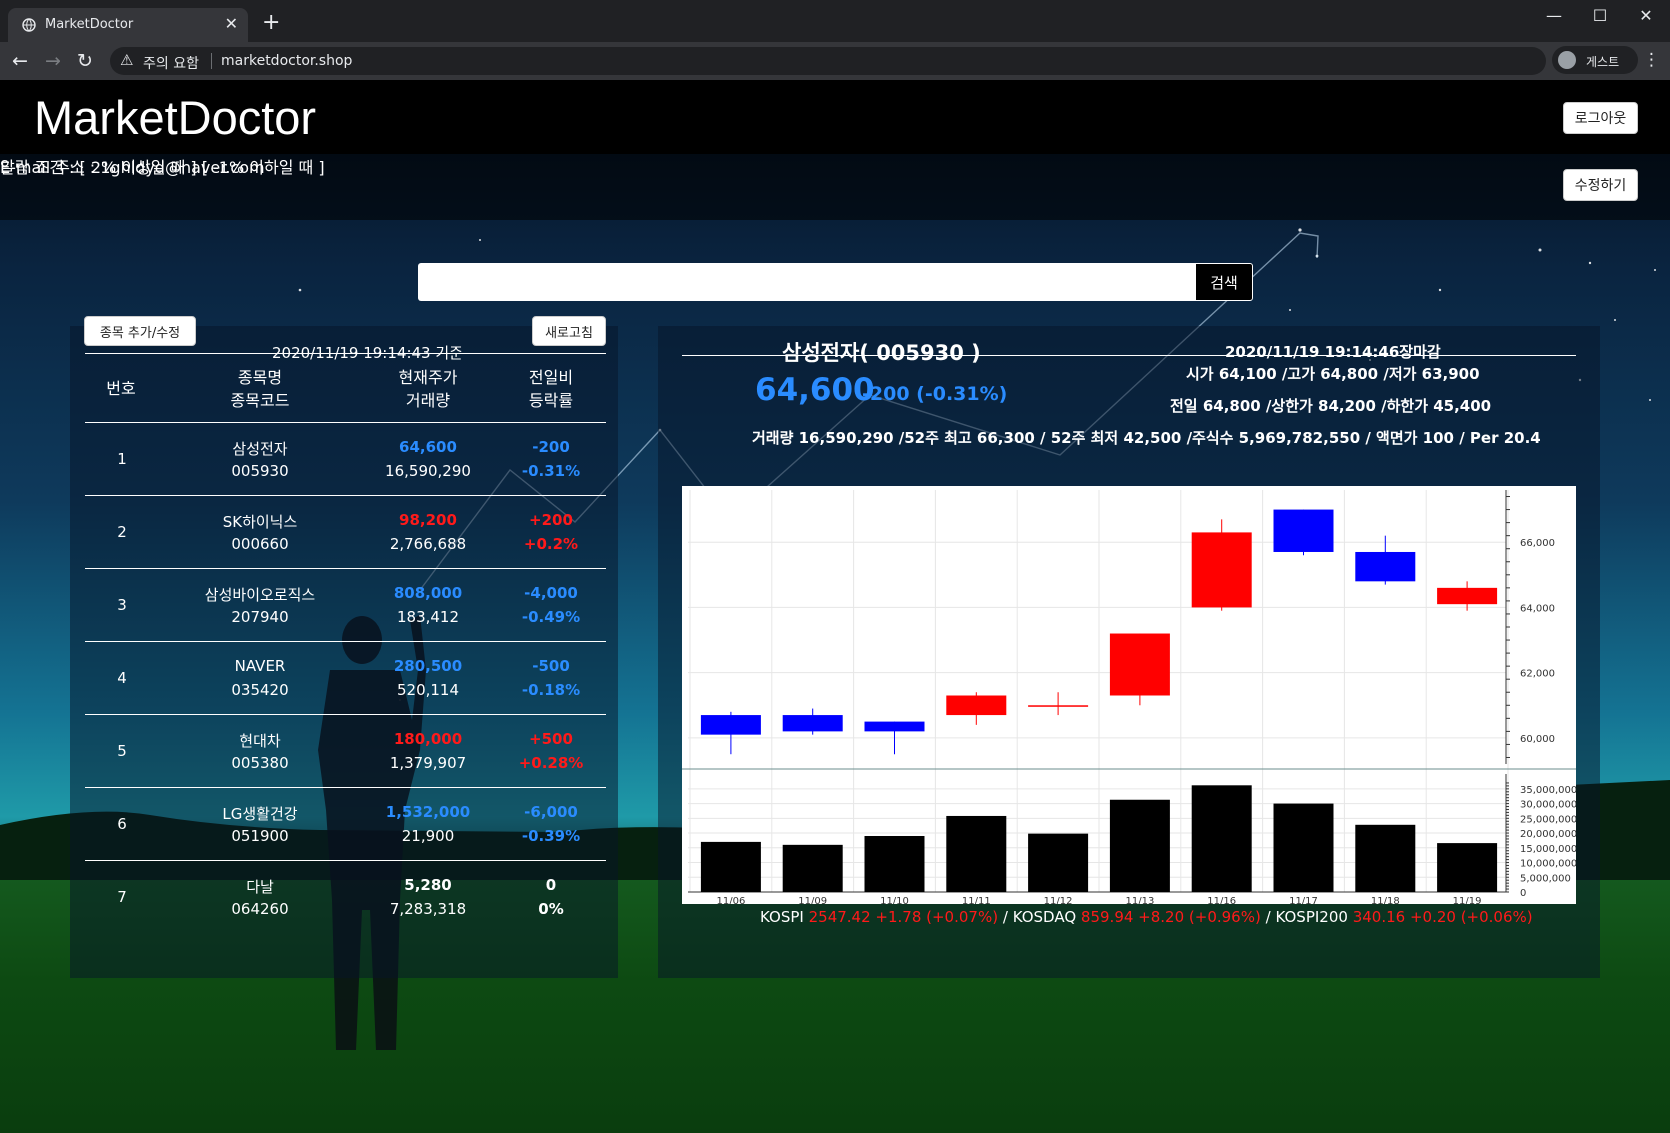  Describe the element at coordinates (1385, 900) in the screenshot. I see `x-tick-label: 11/18` at that location.